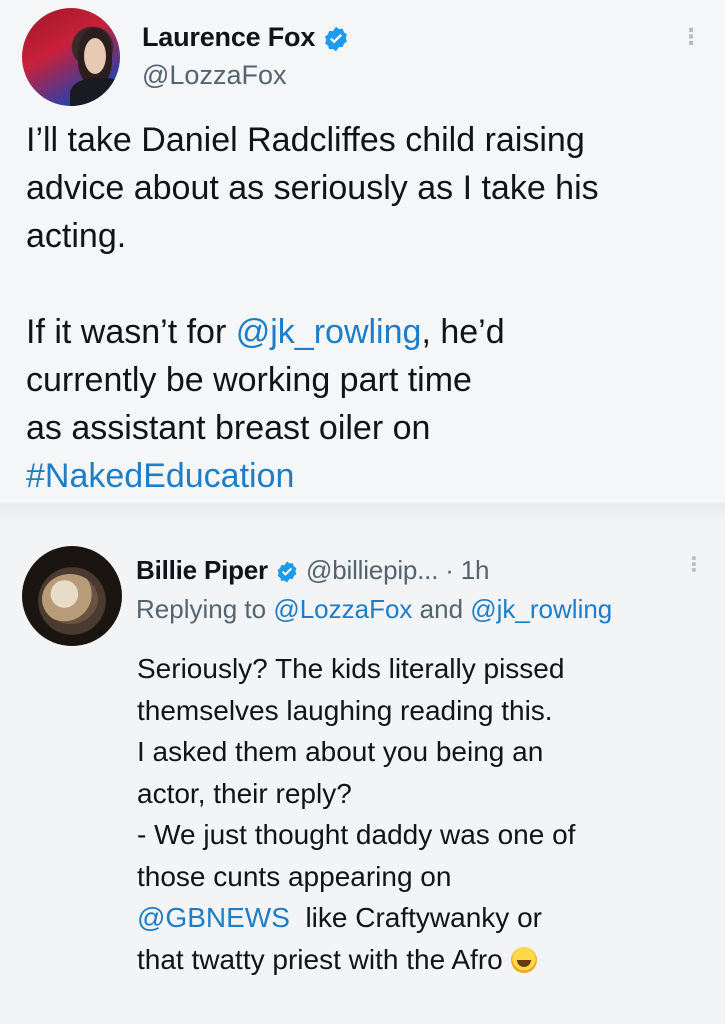 This screenshot has height=1024, width=725. Describe the element at coordinates (312, 284) in the screenshot. I see `paragraph-spacer` at that location.